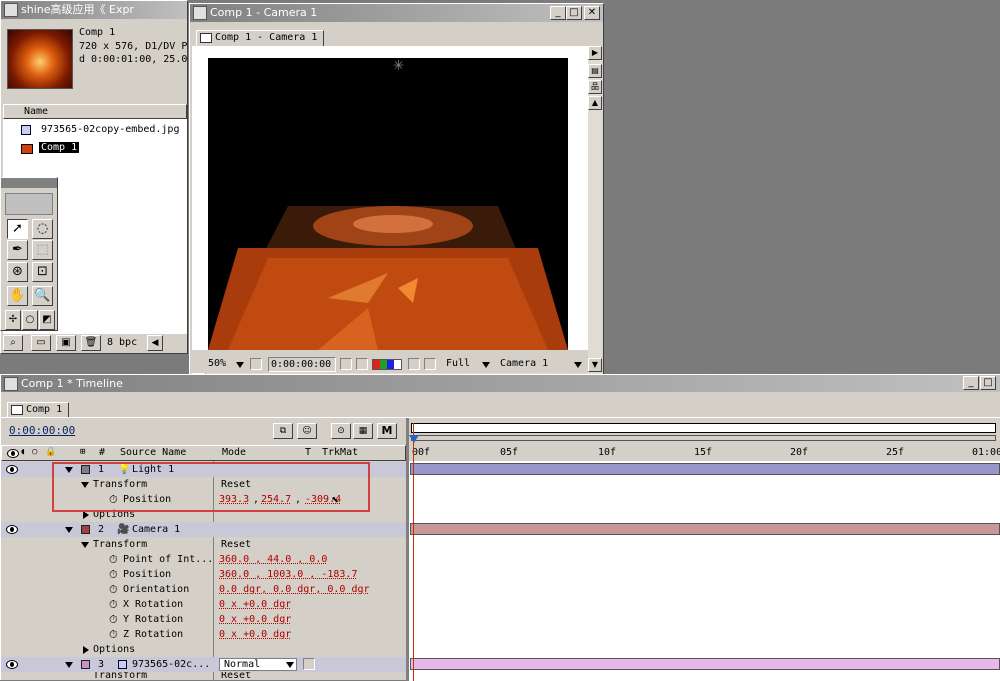 The height and width of the screenshot is (681, 1000). What do you see at coordinates (260, 38) in the screenshot?
I see `tab-comp-camera: Comp 1 - Camera 1` at bounding box center [260, 38].